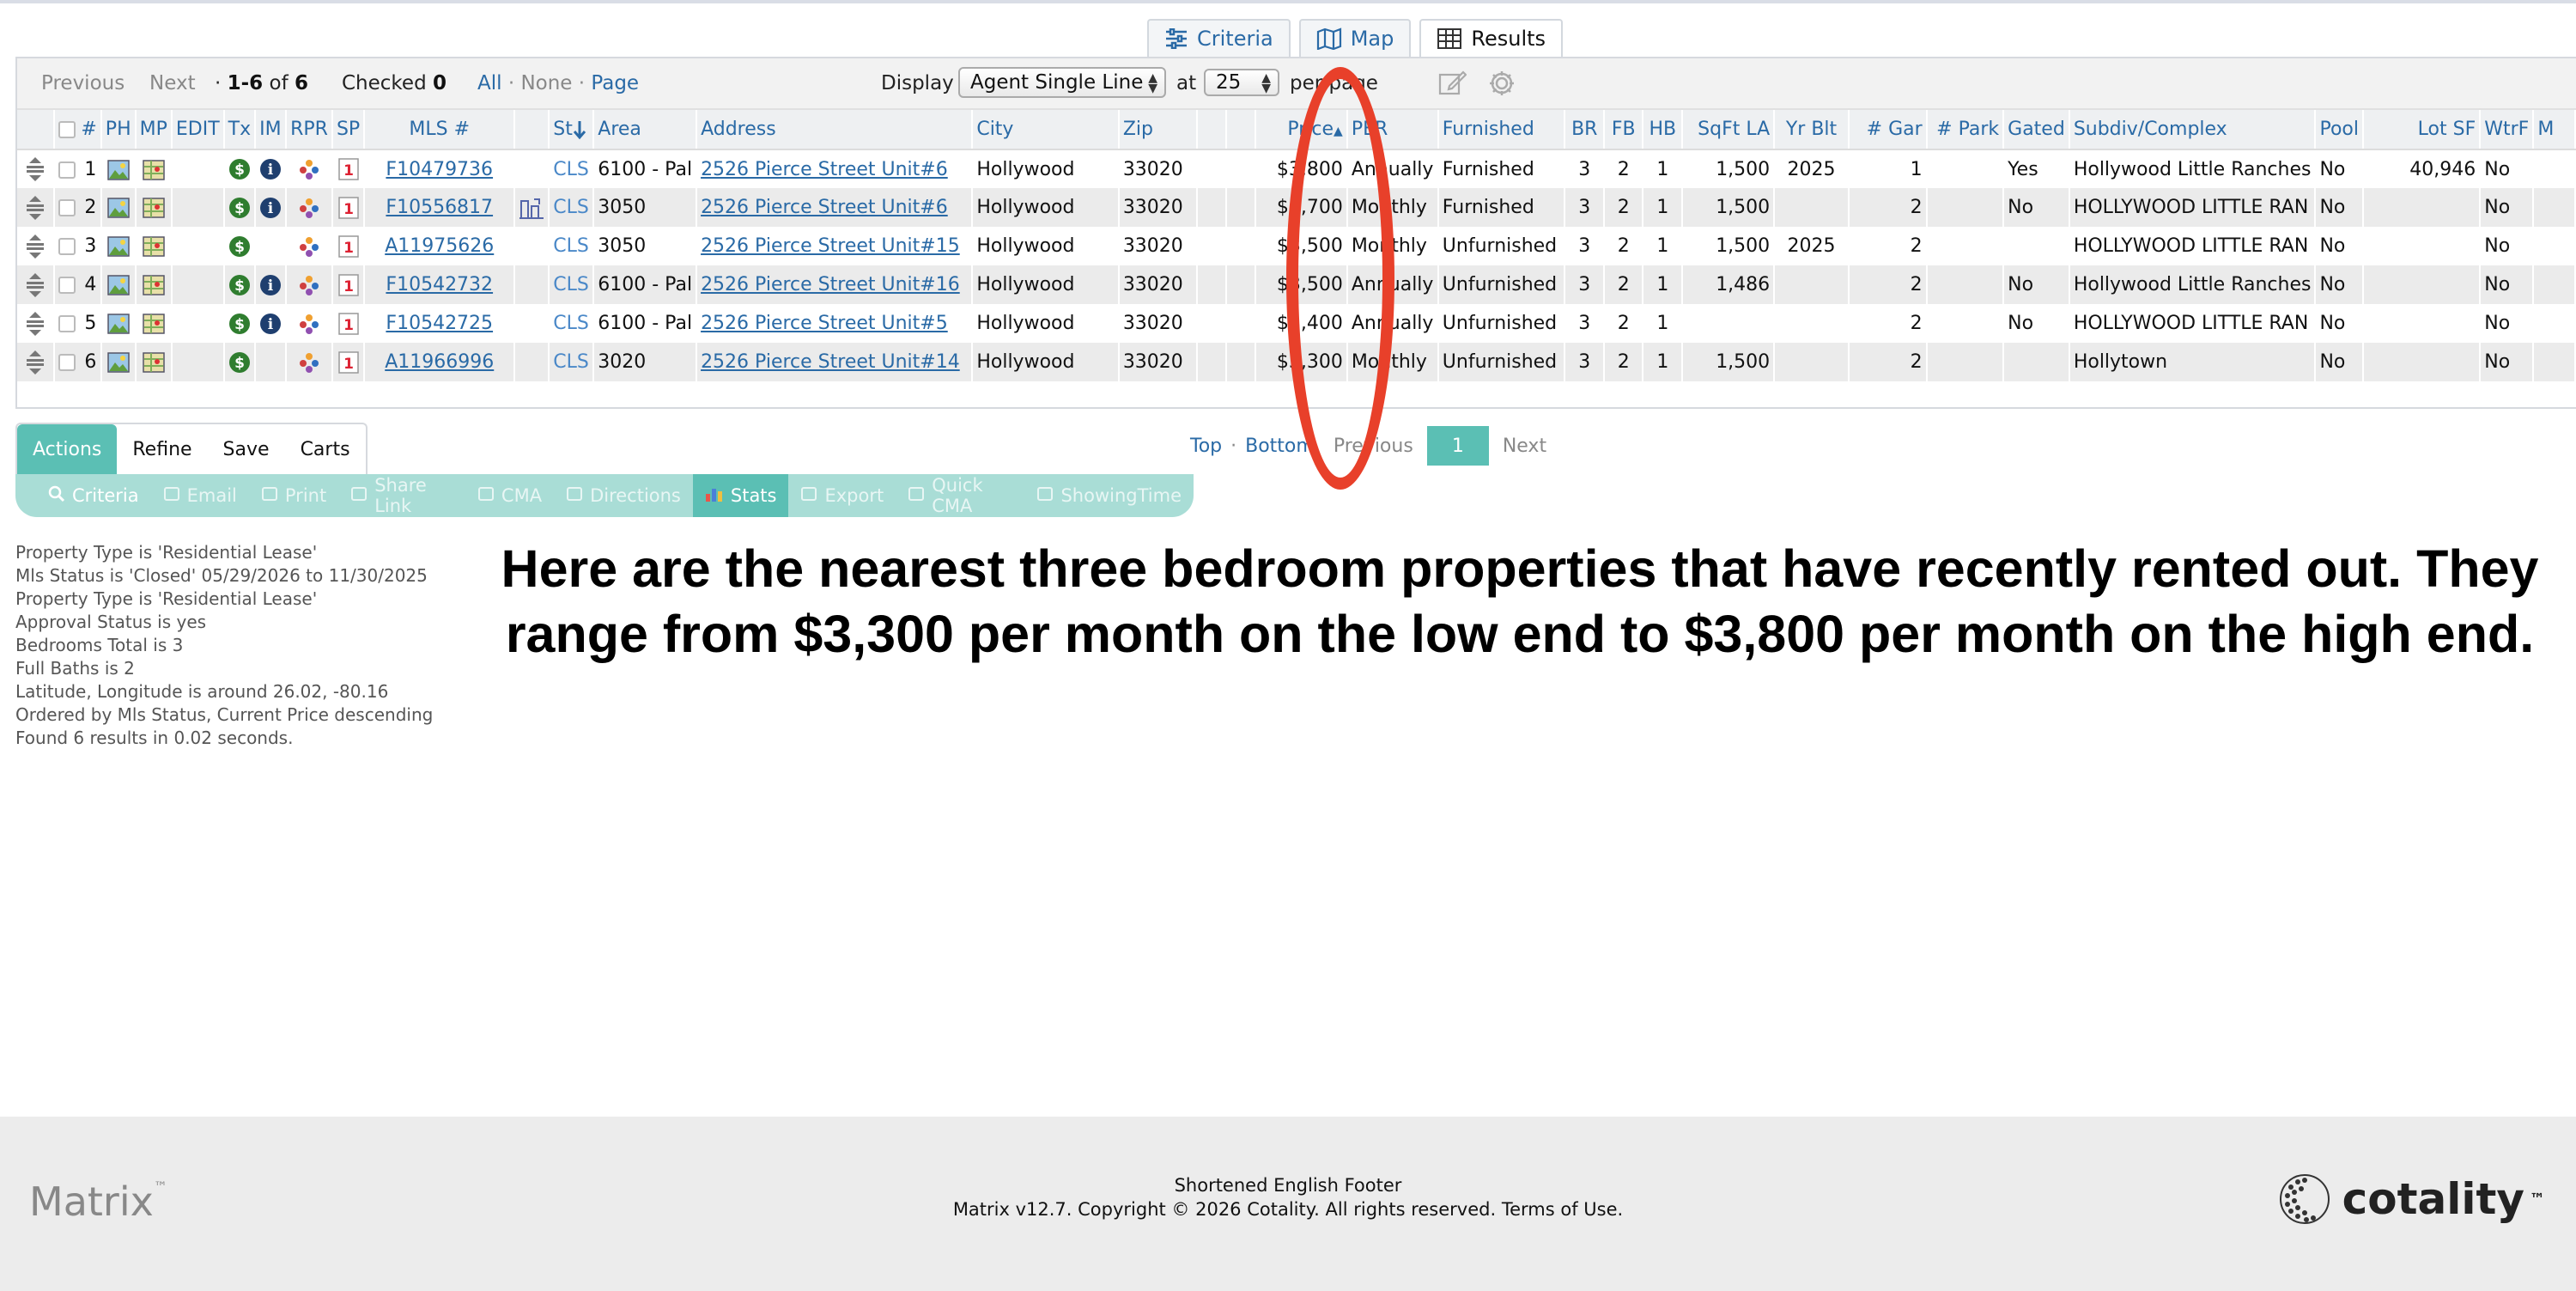 The width and height of the screenshot is (2576, 1291). Describe the element at coordinates (1624, 130) in the screenshot. I see `col-fb: FB` at that location.